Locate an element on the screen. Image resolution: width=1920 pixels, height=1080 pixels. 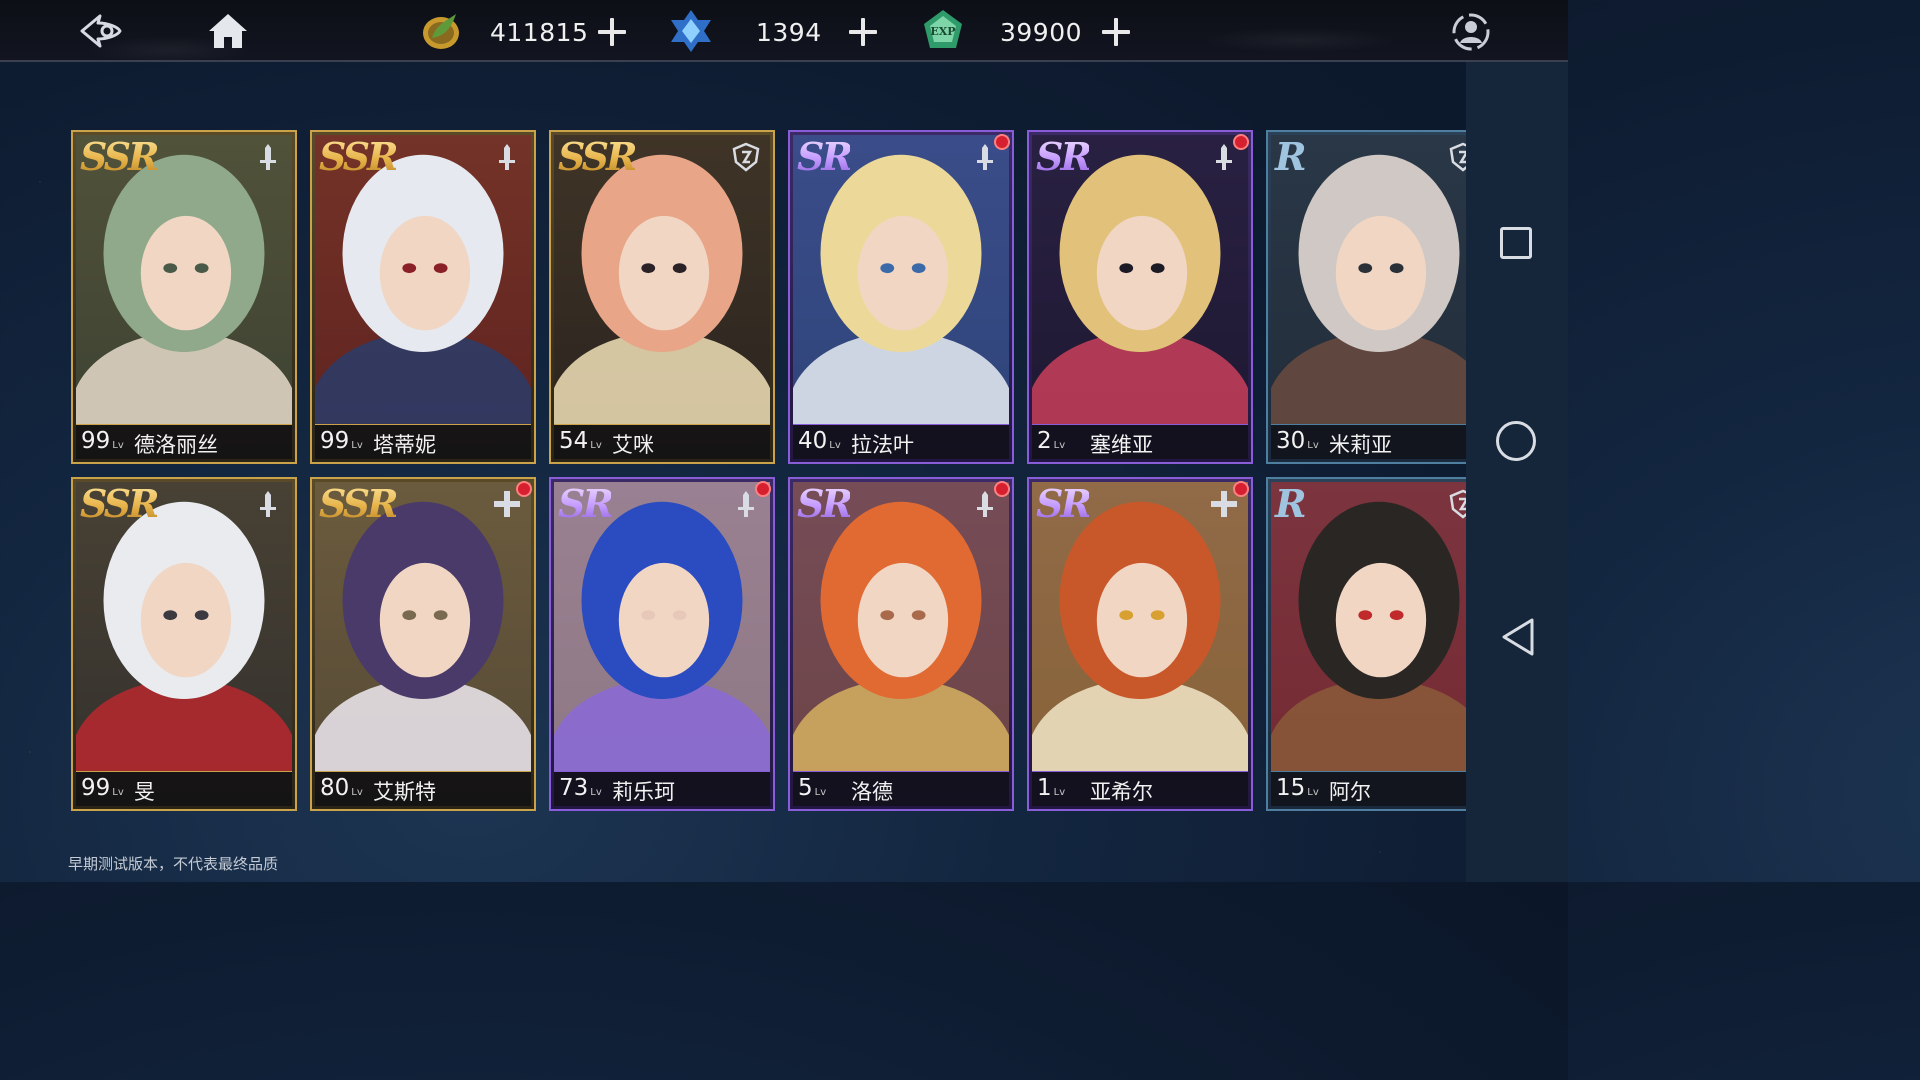
character-card: SR 40 Lv 拉法叶 is located at coordinates (901, 297).